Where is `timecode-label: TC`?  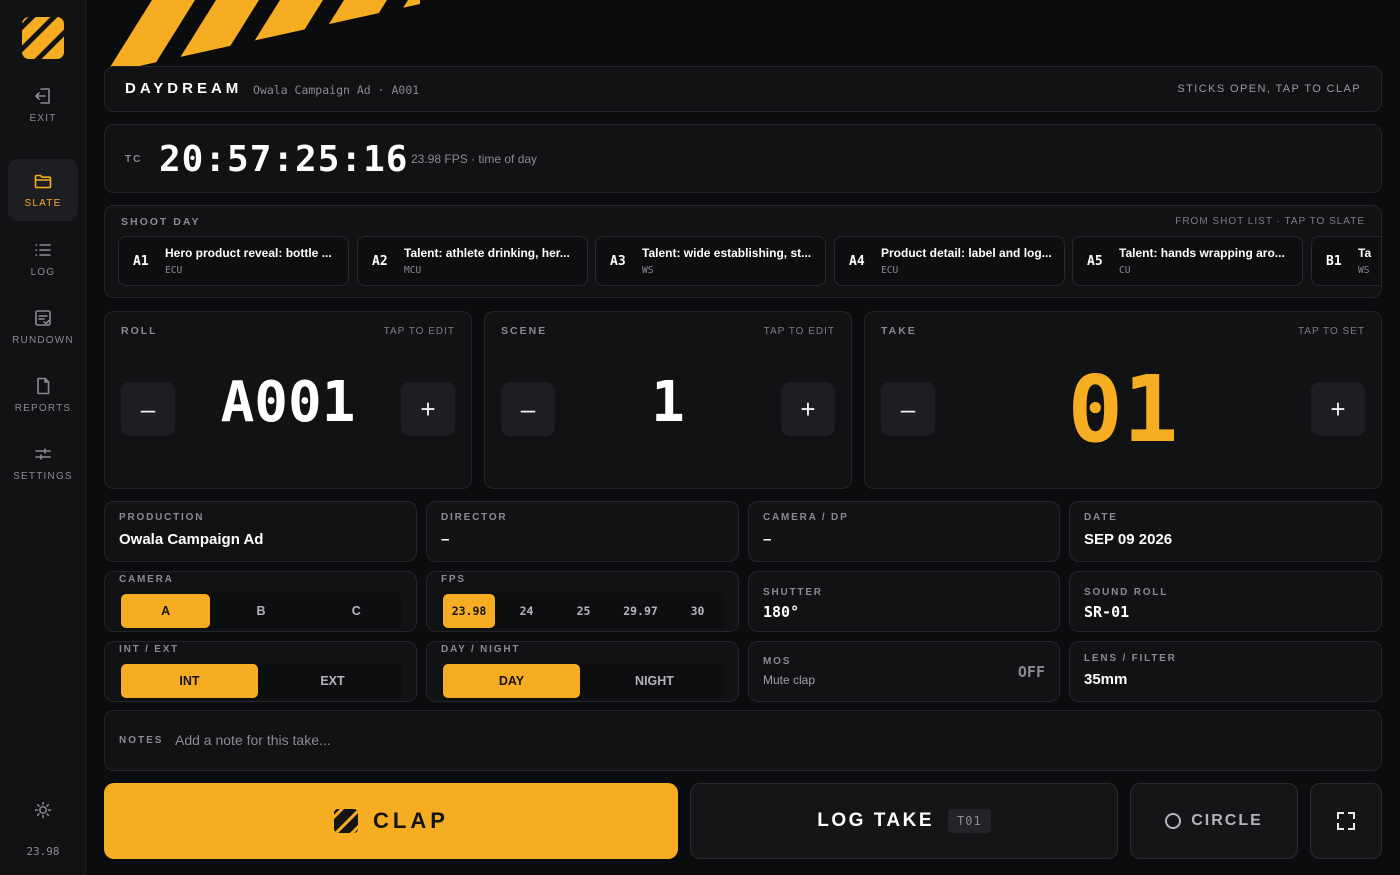
timecode-label: TC is located at coordinates (134, 159).